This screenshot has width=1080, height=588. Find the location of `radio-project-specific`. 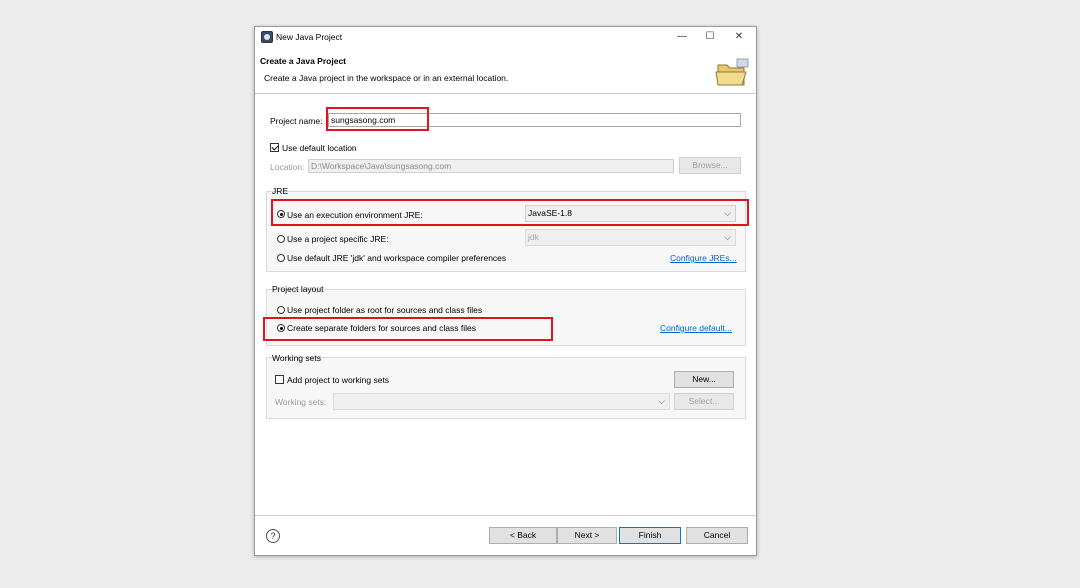

radio-project-specific is located at coordinates (281, 239).